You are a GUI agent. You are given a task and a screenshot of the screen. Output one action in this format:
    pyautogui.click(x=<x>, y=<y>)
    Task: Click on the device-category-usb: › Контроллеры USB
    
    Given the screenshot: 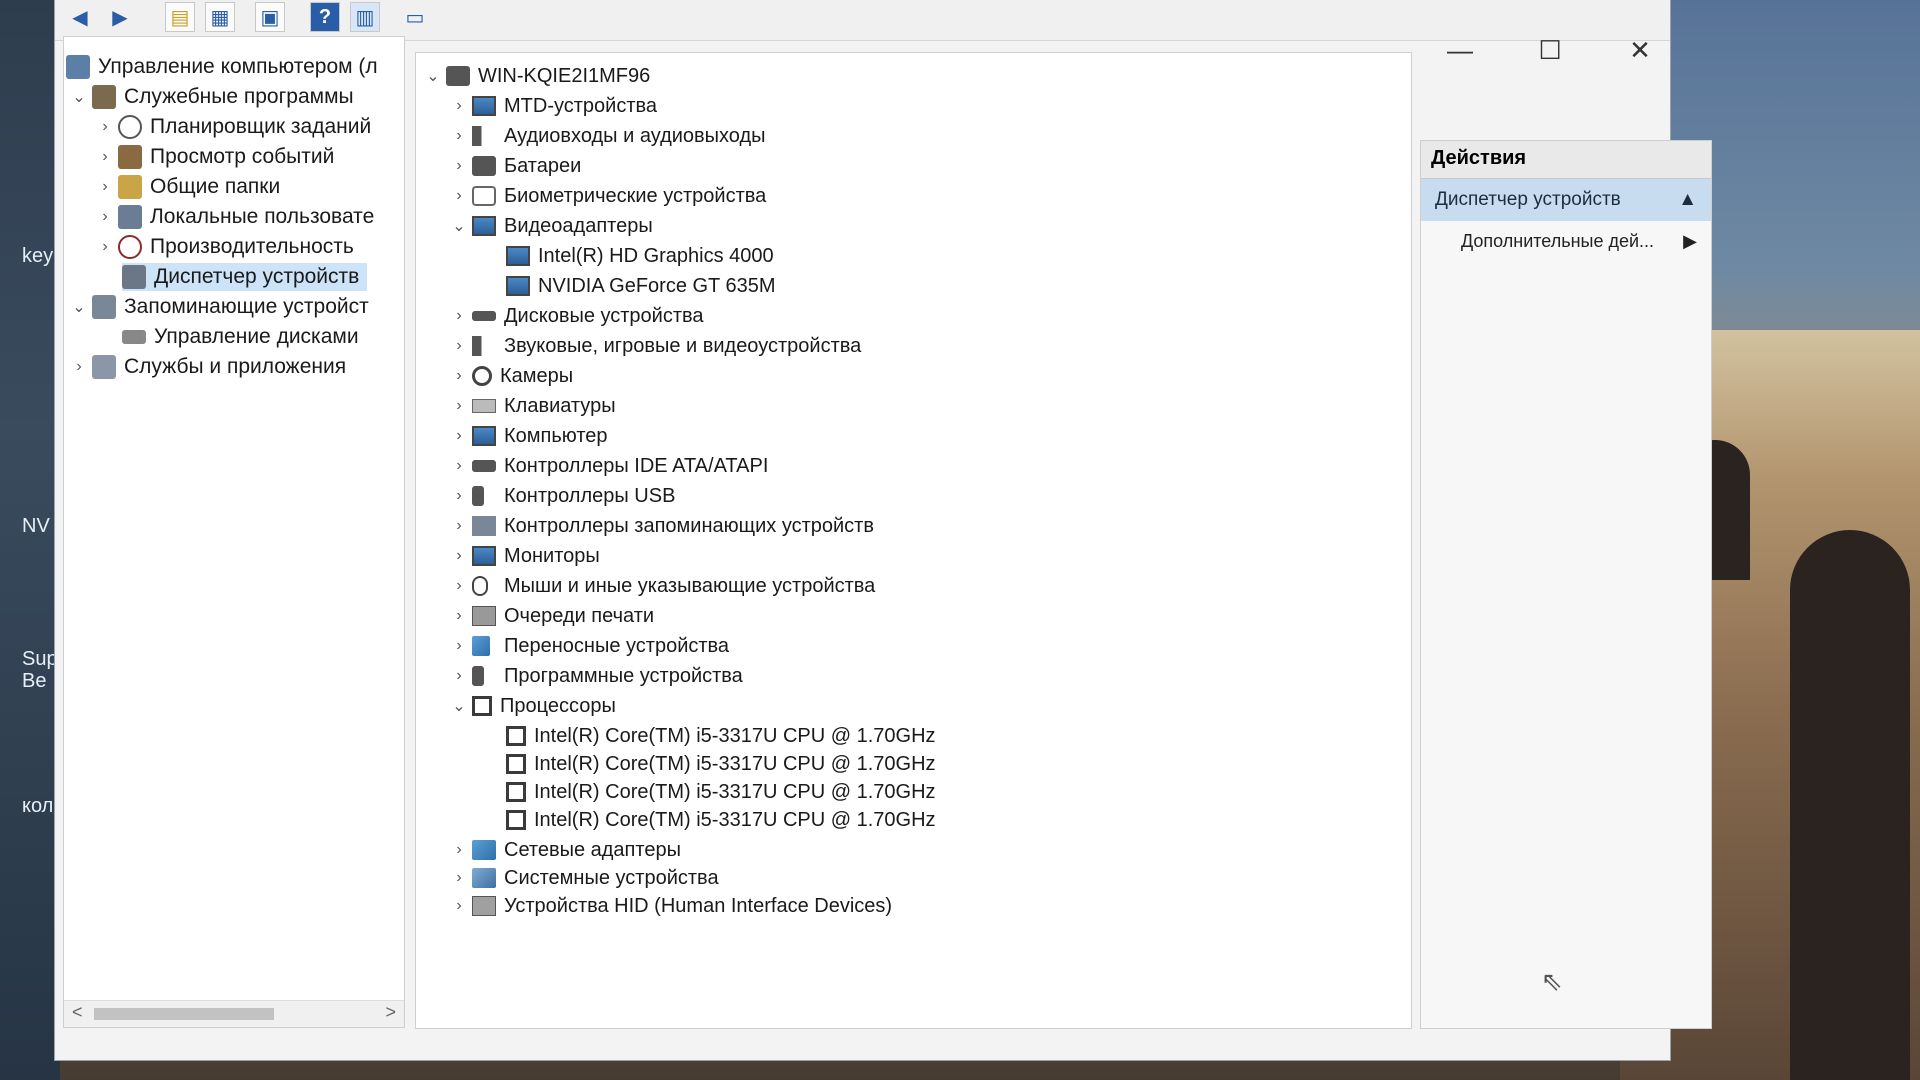 What is the action you would take?
    pyautogui.click(x=560, y=496)
    